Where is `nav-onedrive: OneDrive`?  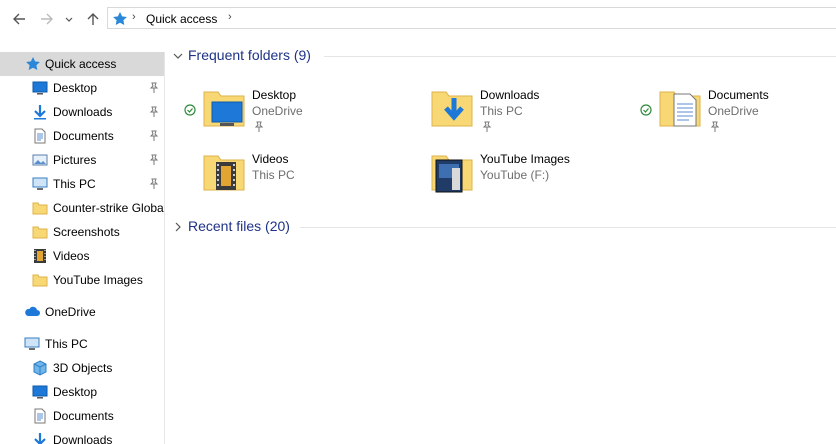
nav-onedrive: OneDrive is located at coordinates (82, 312).